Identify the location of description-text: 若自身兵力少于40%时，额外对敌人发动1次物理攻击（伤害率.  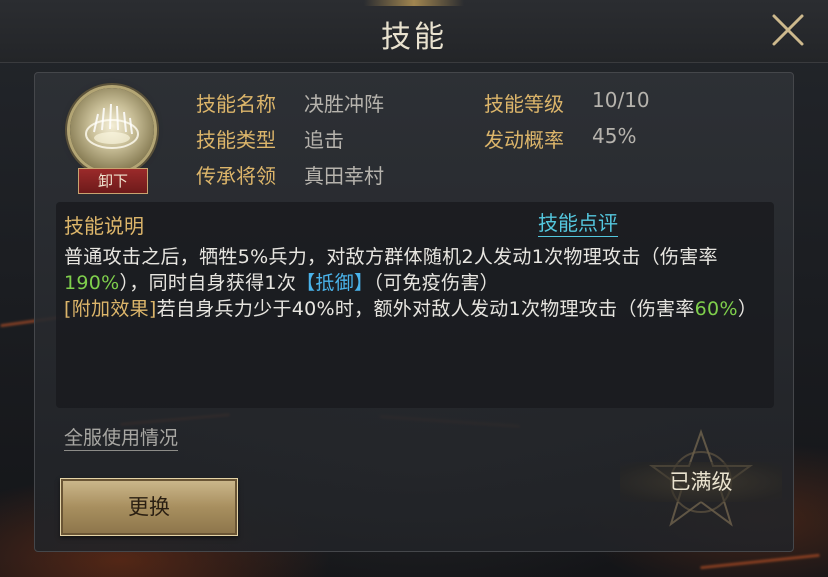
(425, 309).